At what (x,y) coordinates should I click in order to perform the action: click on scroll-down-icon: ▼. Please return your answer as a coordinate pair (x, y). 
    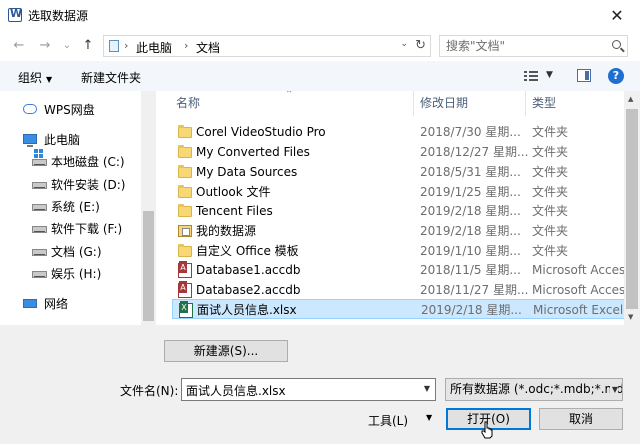
    Looking at the image, I should click on (630, 317).